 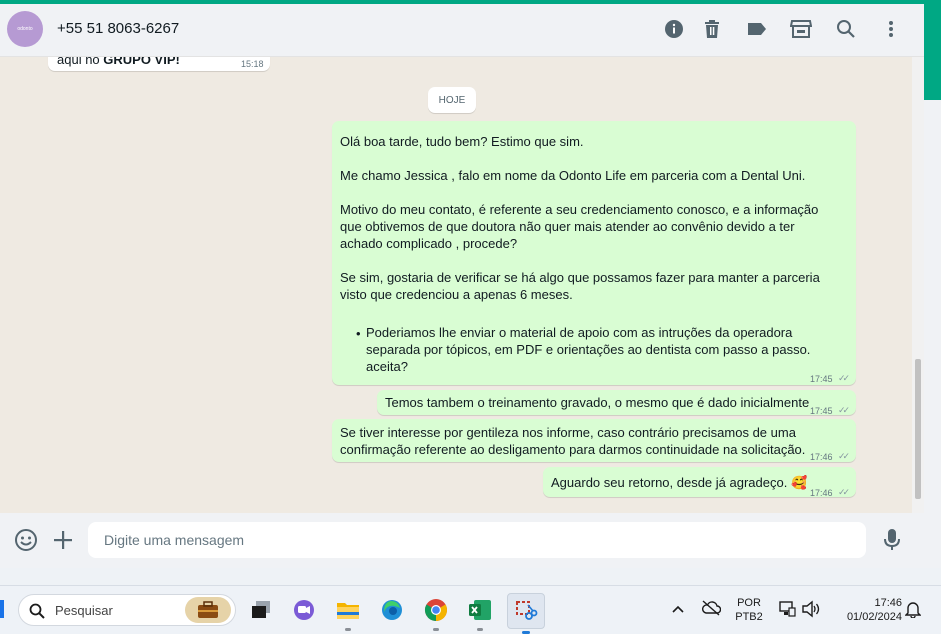 I want to click on cloud-offline-icon, so click(x=711, y=610).